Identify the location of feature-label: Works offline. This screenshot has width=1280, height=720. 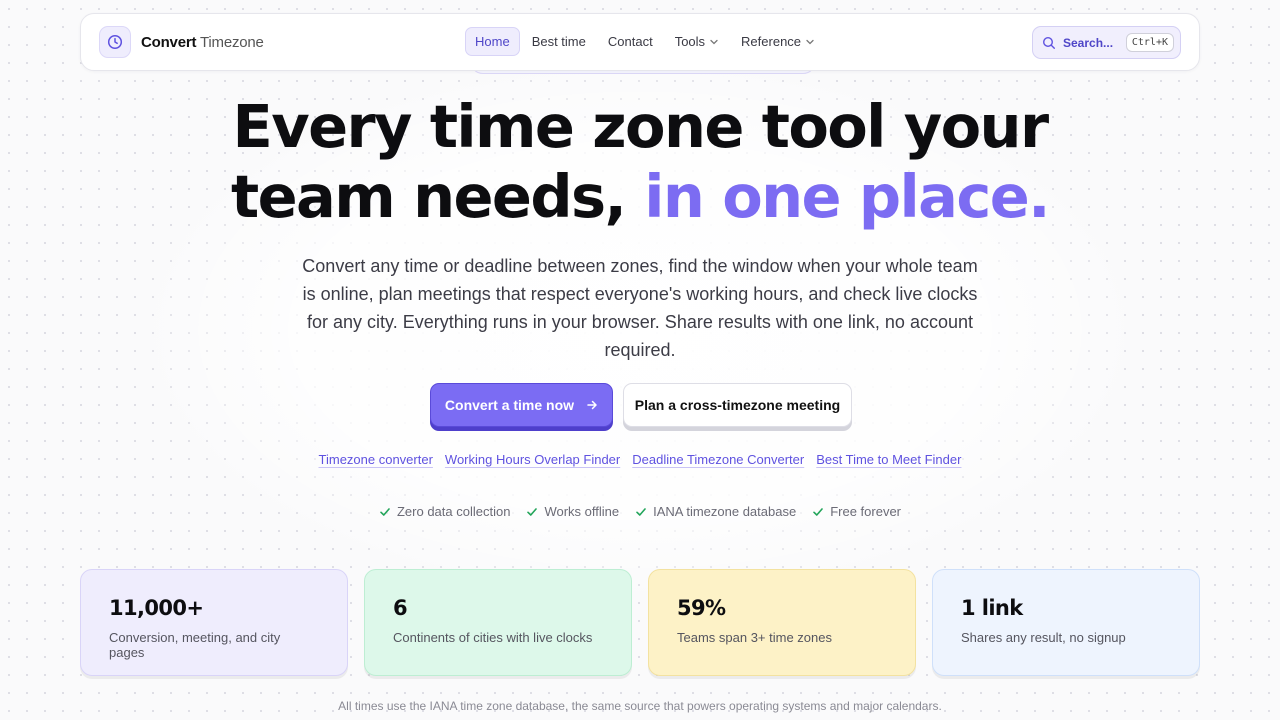
(582, 511).